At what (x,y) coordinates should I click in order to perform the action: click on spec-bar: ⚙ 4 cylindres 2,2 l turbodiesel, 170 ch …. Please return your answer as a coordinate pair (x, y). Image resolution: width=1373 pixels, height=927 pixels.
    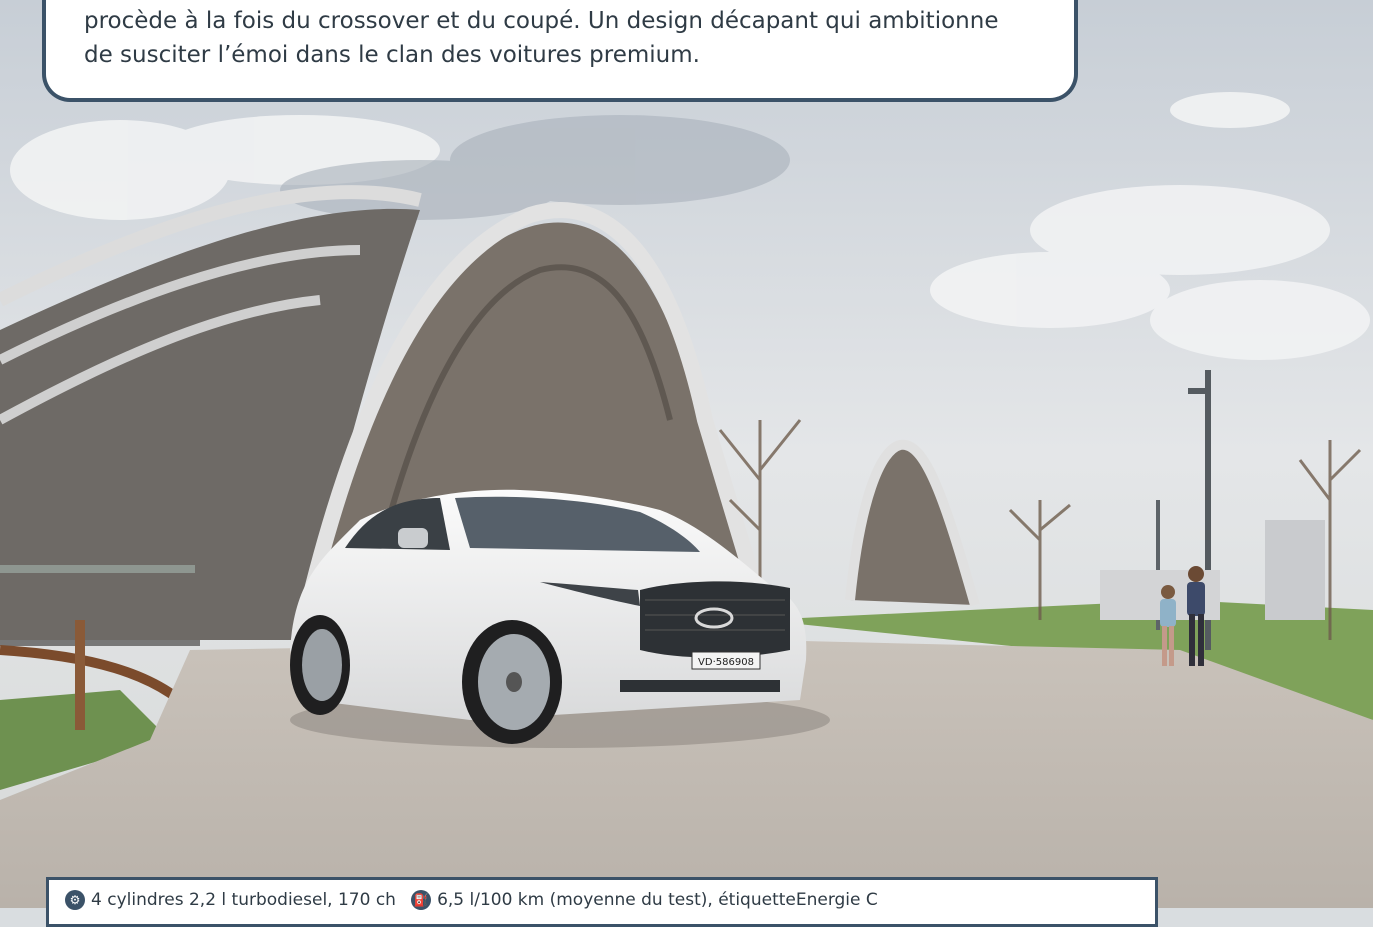
    Looking at the image, I should click on (602, 902).